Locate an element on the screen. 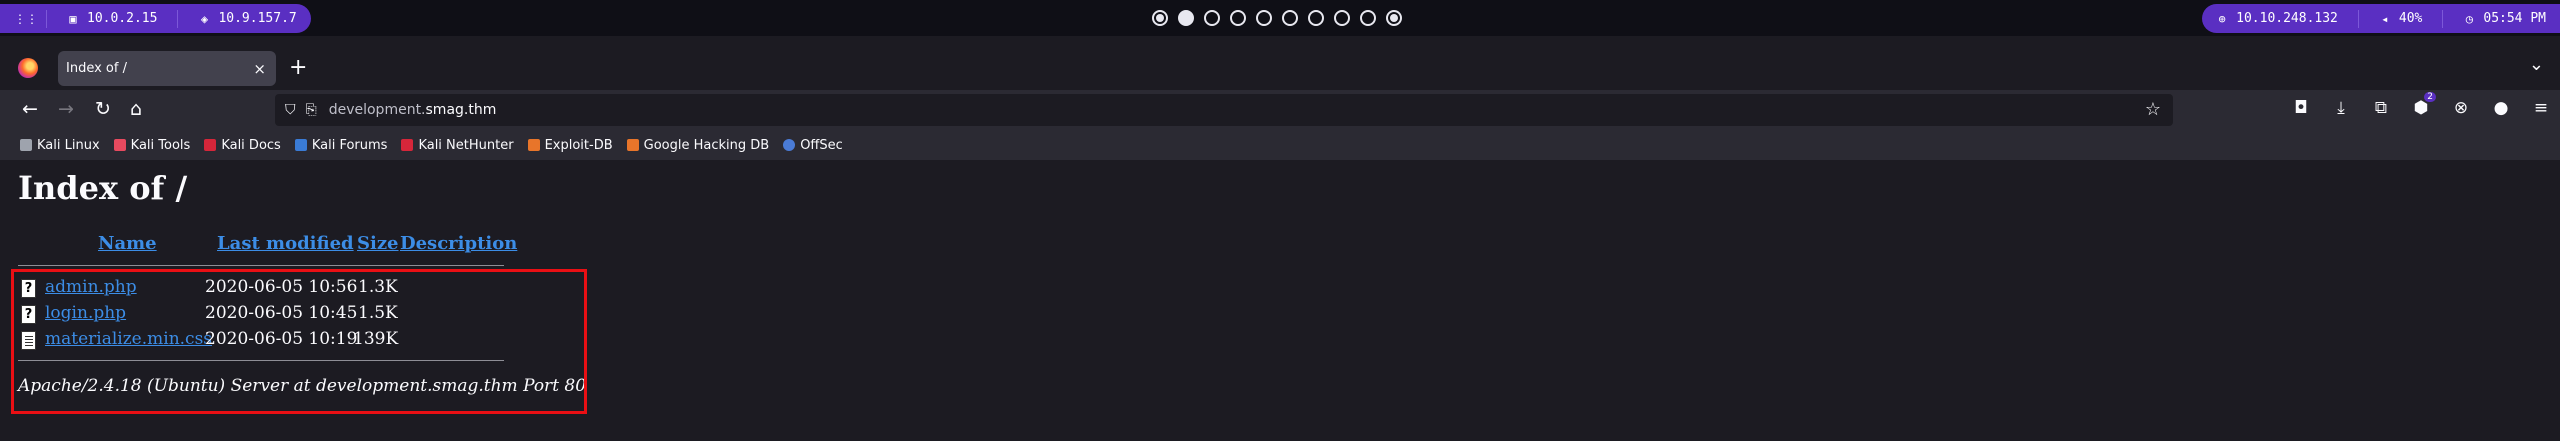 Image resolution: width=2560 pixels, height=441 pixels. app-menu-icon: ≡ is located at coordinates (2541, 108).